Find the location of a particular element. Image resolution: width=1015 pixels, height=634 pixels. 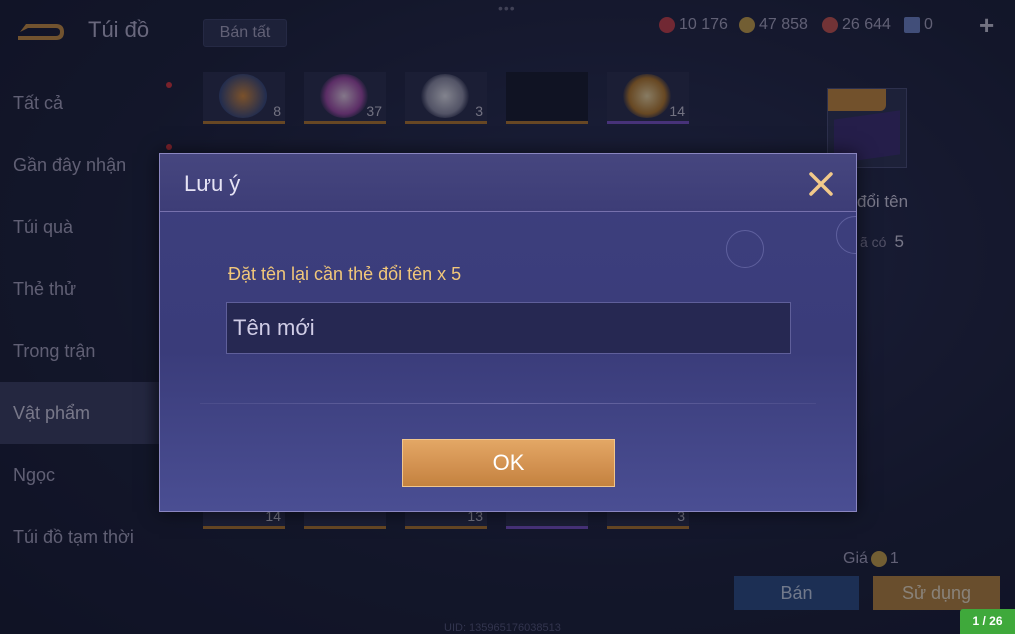

divider is located at coordinates (508, 403).